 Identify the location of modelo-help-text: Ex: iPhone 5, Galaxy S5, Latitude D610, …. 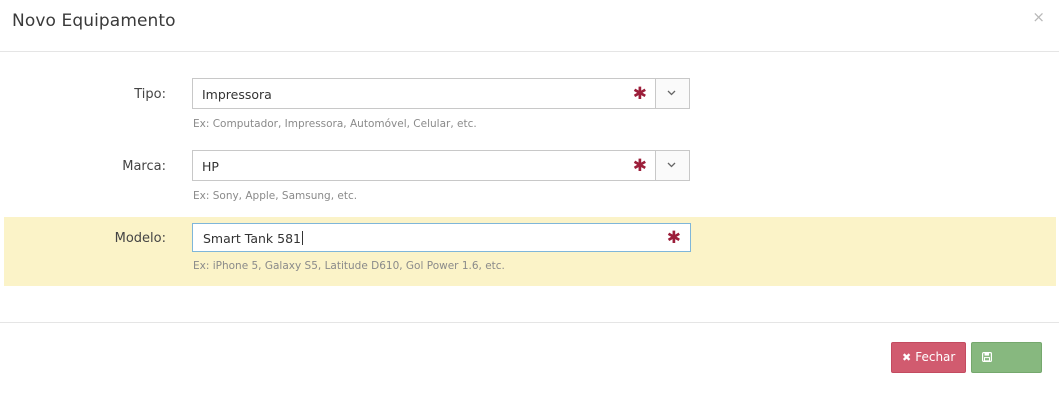
(349, 266).